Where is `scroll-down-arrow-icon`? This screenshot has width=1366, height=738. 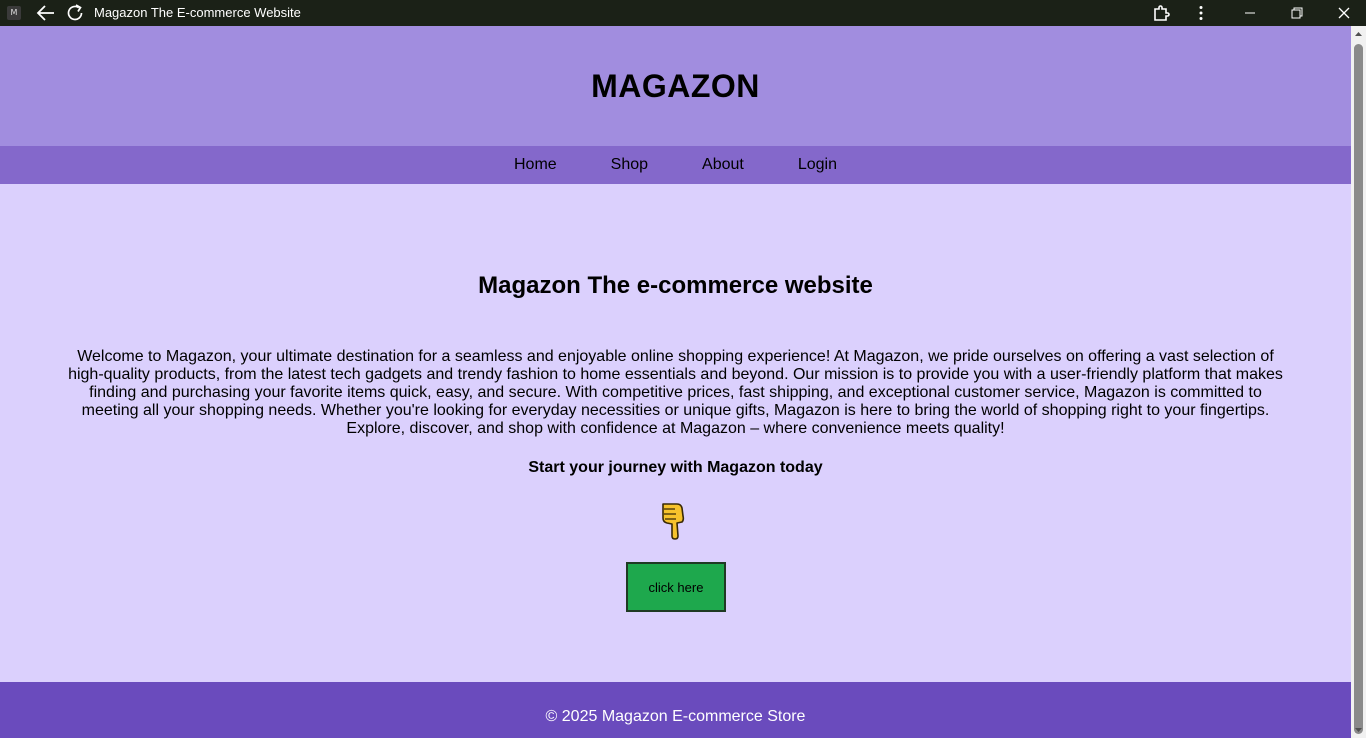 scroll-down-arrow-icon is located at coordinates (1358, 730).